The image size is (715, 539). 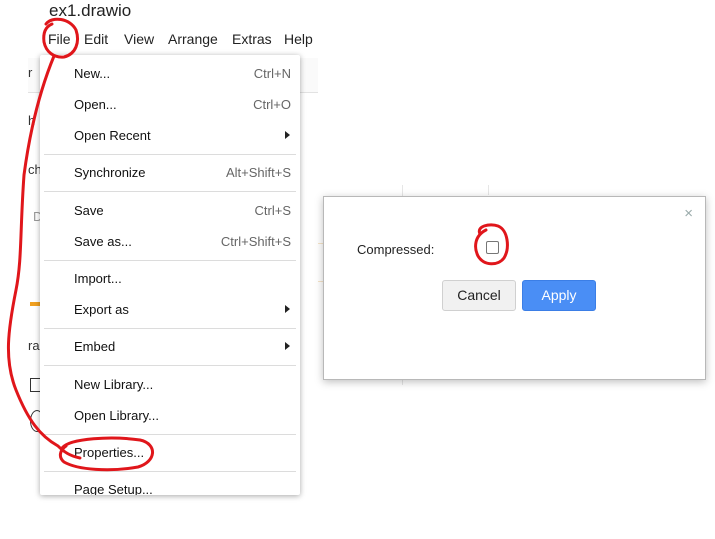 I want to click on menu-item-label: Export as, so click(x=101, y=309).